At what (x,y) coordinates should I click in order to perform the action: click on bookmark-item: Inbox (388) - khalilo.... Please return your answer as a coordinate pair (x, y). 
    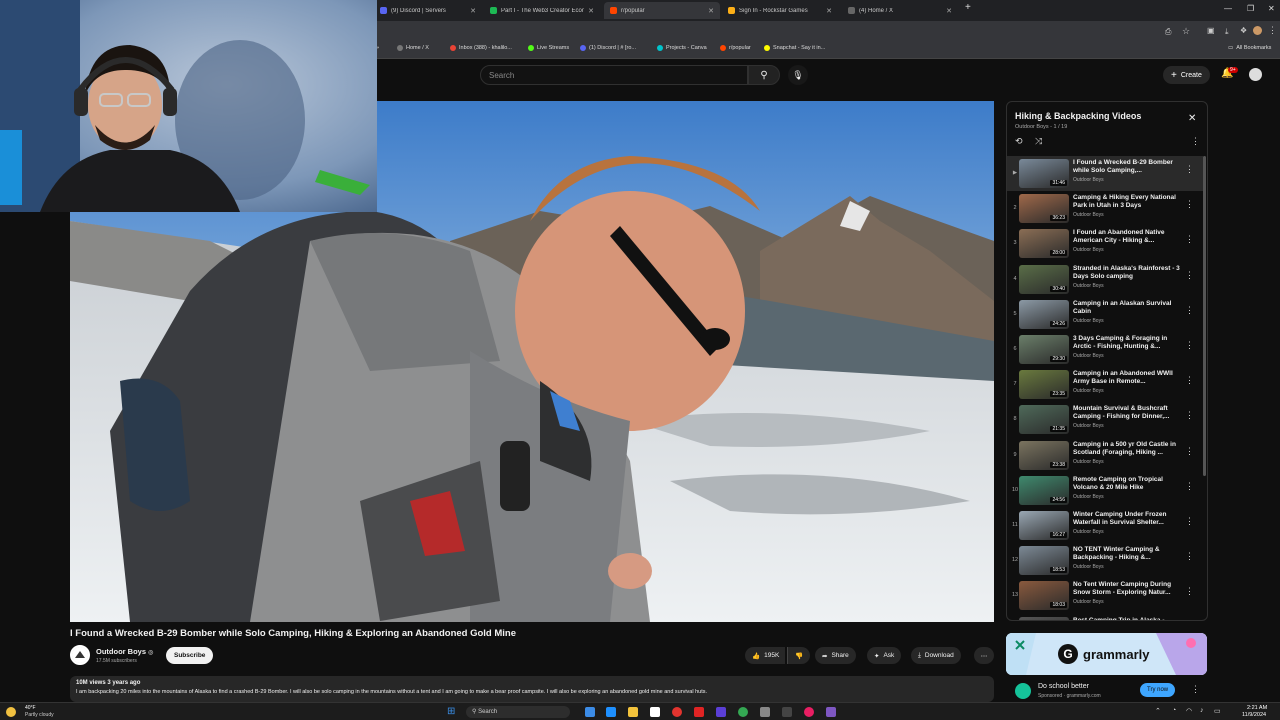
    Looking at the image, I should click on (481, 48).